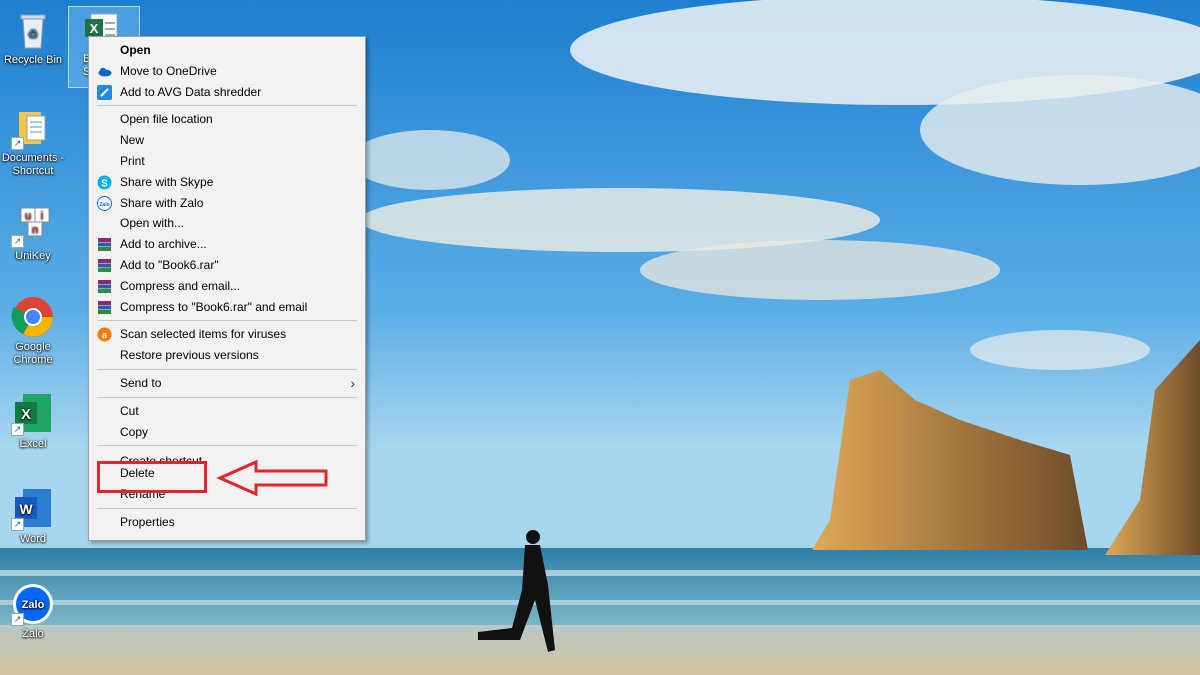  I want to click on menu-item-new: New, so click(227, 140).